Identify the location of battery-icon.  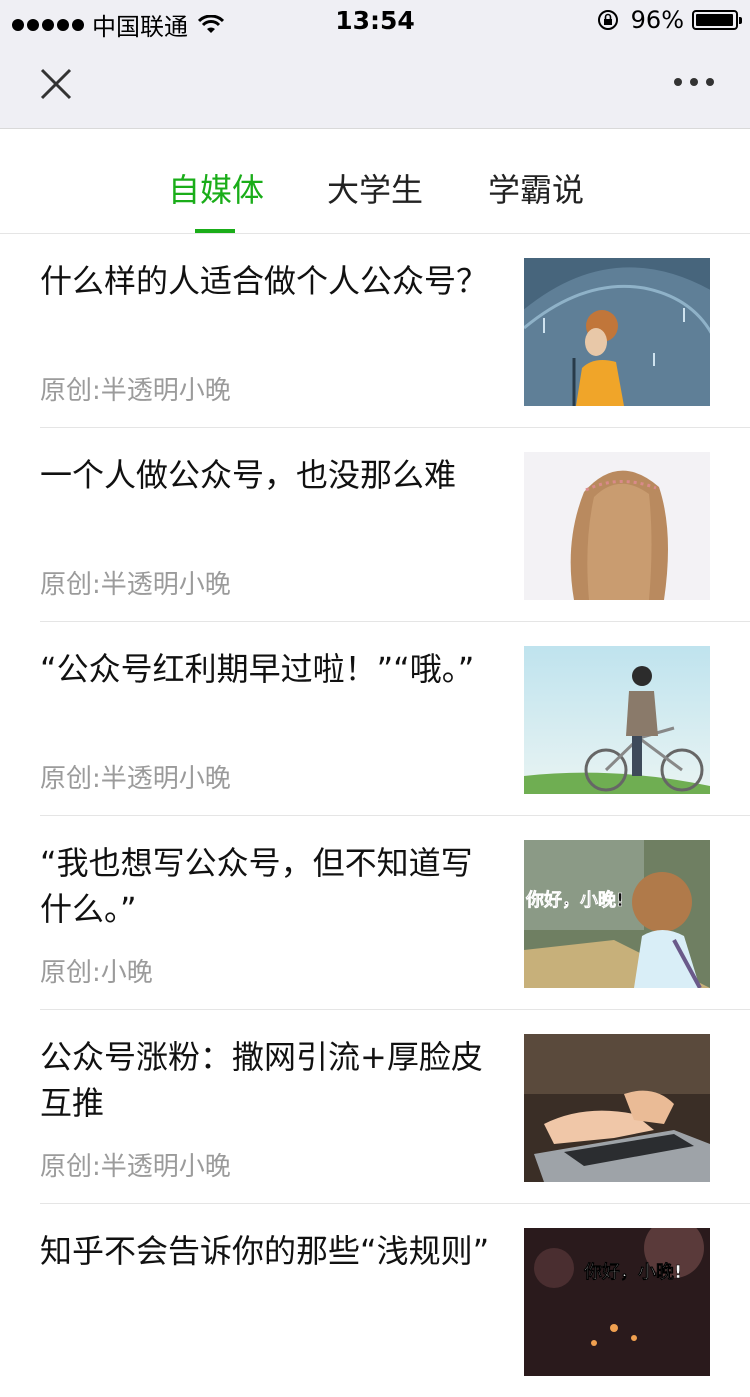
(717, 20).